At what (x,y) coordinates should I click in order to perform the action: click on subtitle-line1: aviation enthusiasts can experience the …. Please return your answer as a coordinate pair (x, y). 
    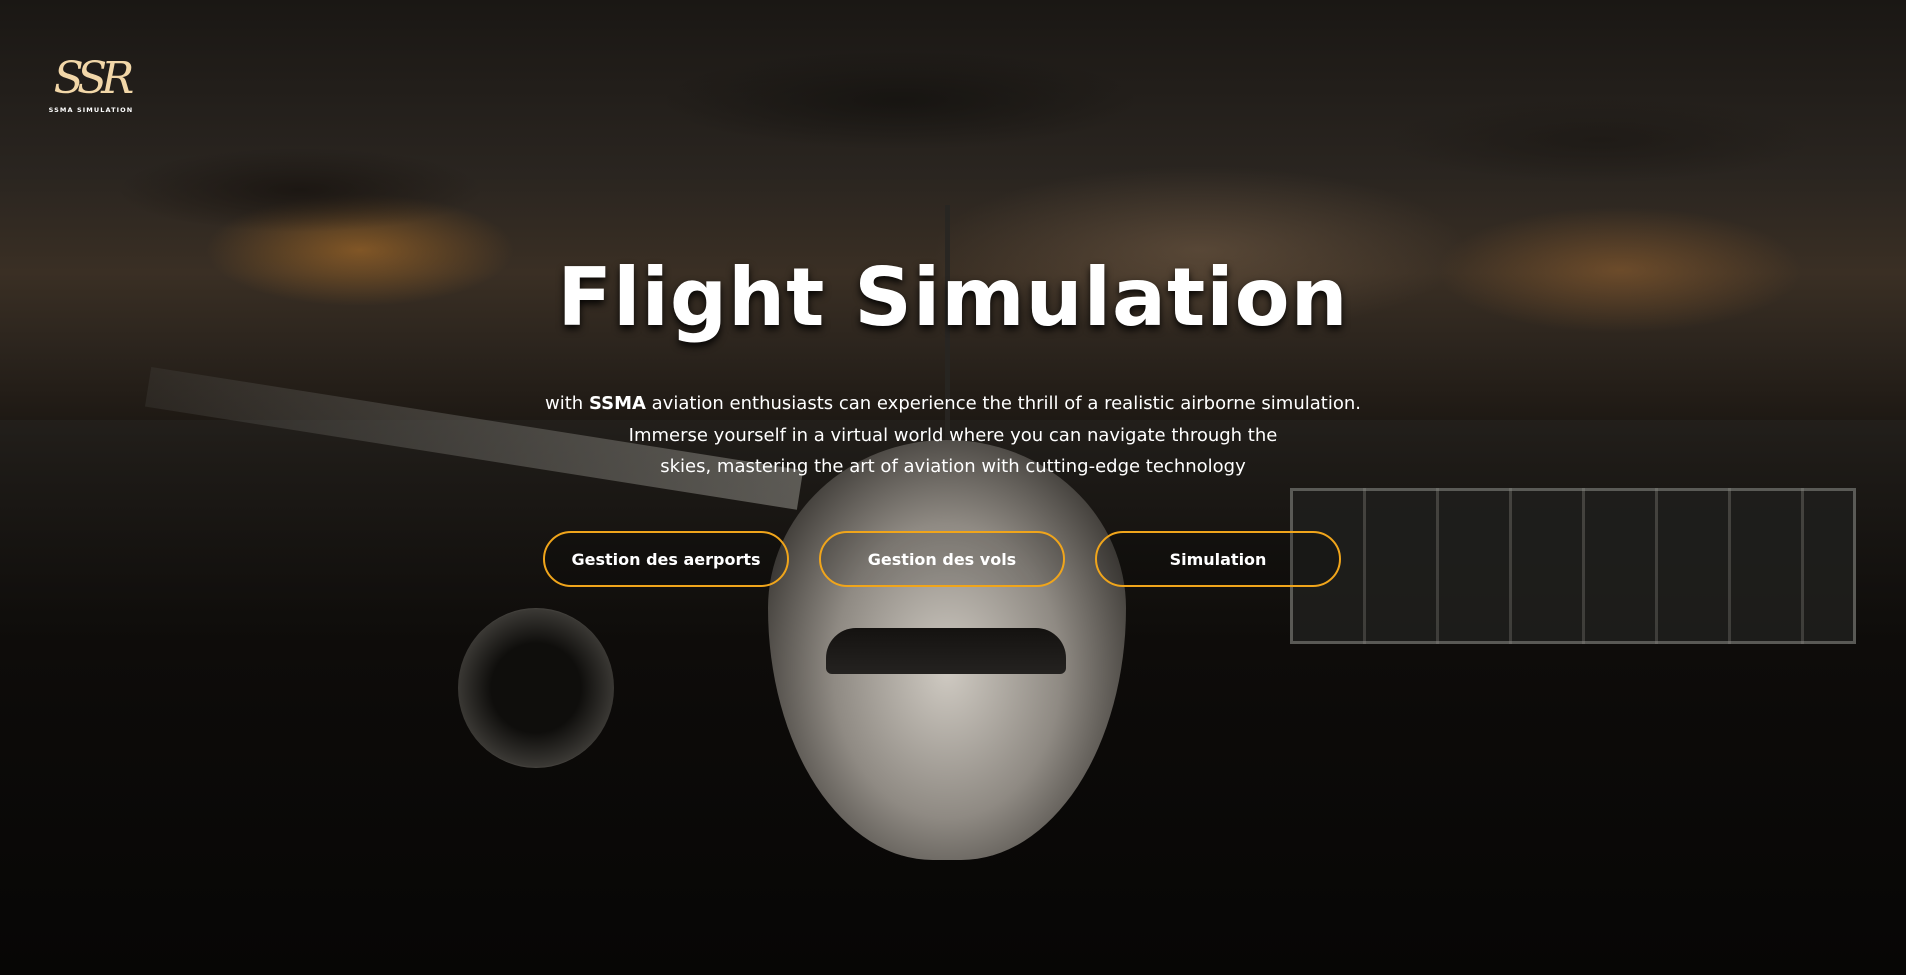
    Looking at the image, I should click on (1003, 403).